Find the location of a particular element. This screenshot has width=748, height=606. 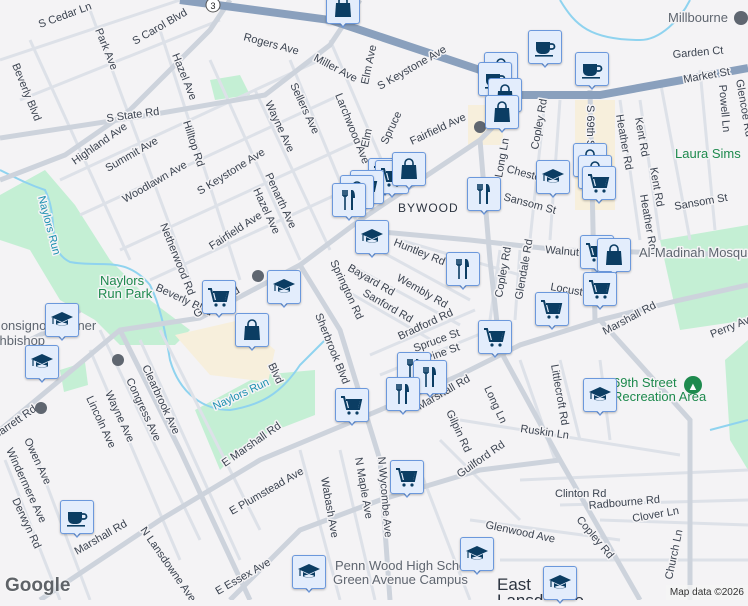

google-logo: Google is located at coordinates (37, 586).